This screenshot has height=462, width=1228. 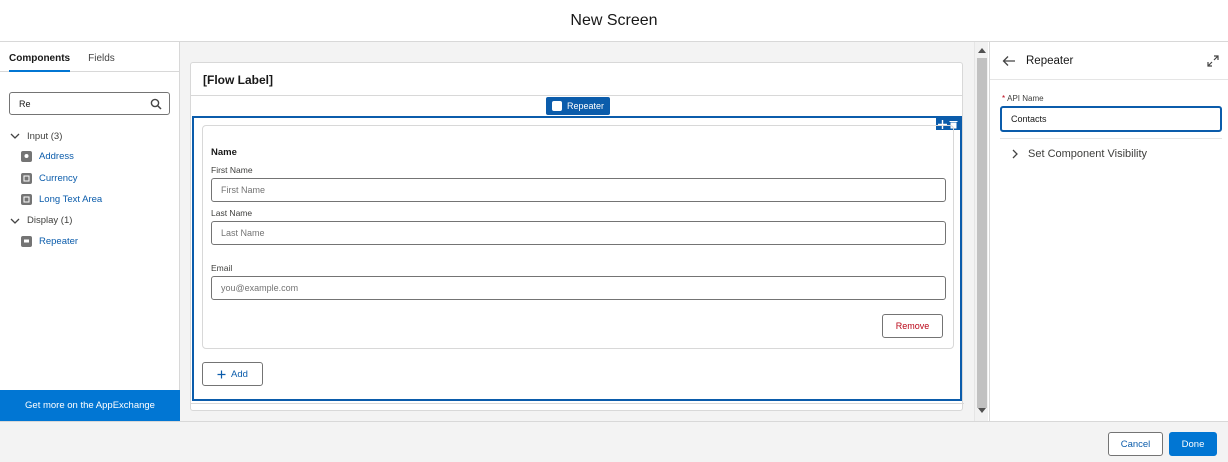 I want to click on search-icon, so click(x=156, y=104).